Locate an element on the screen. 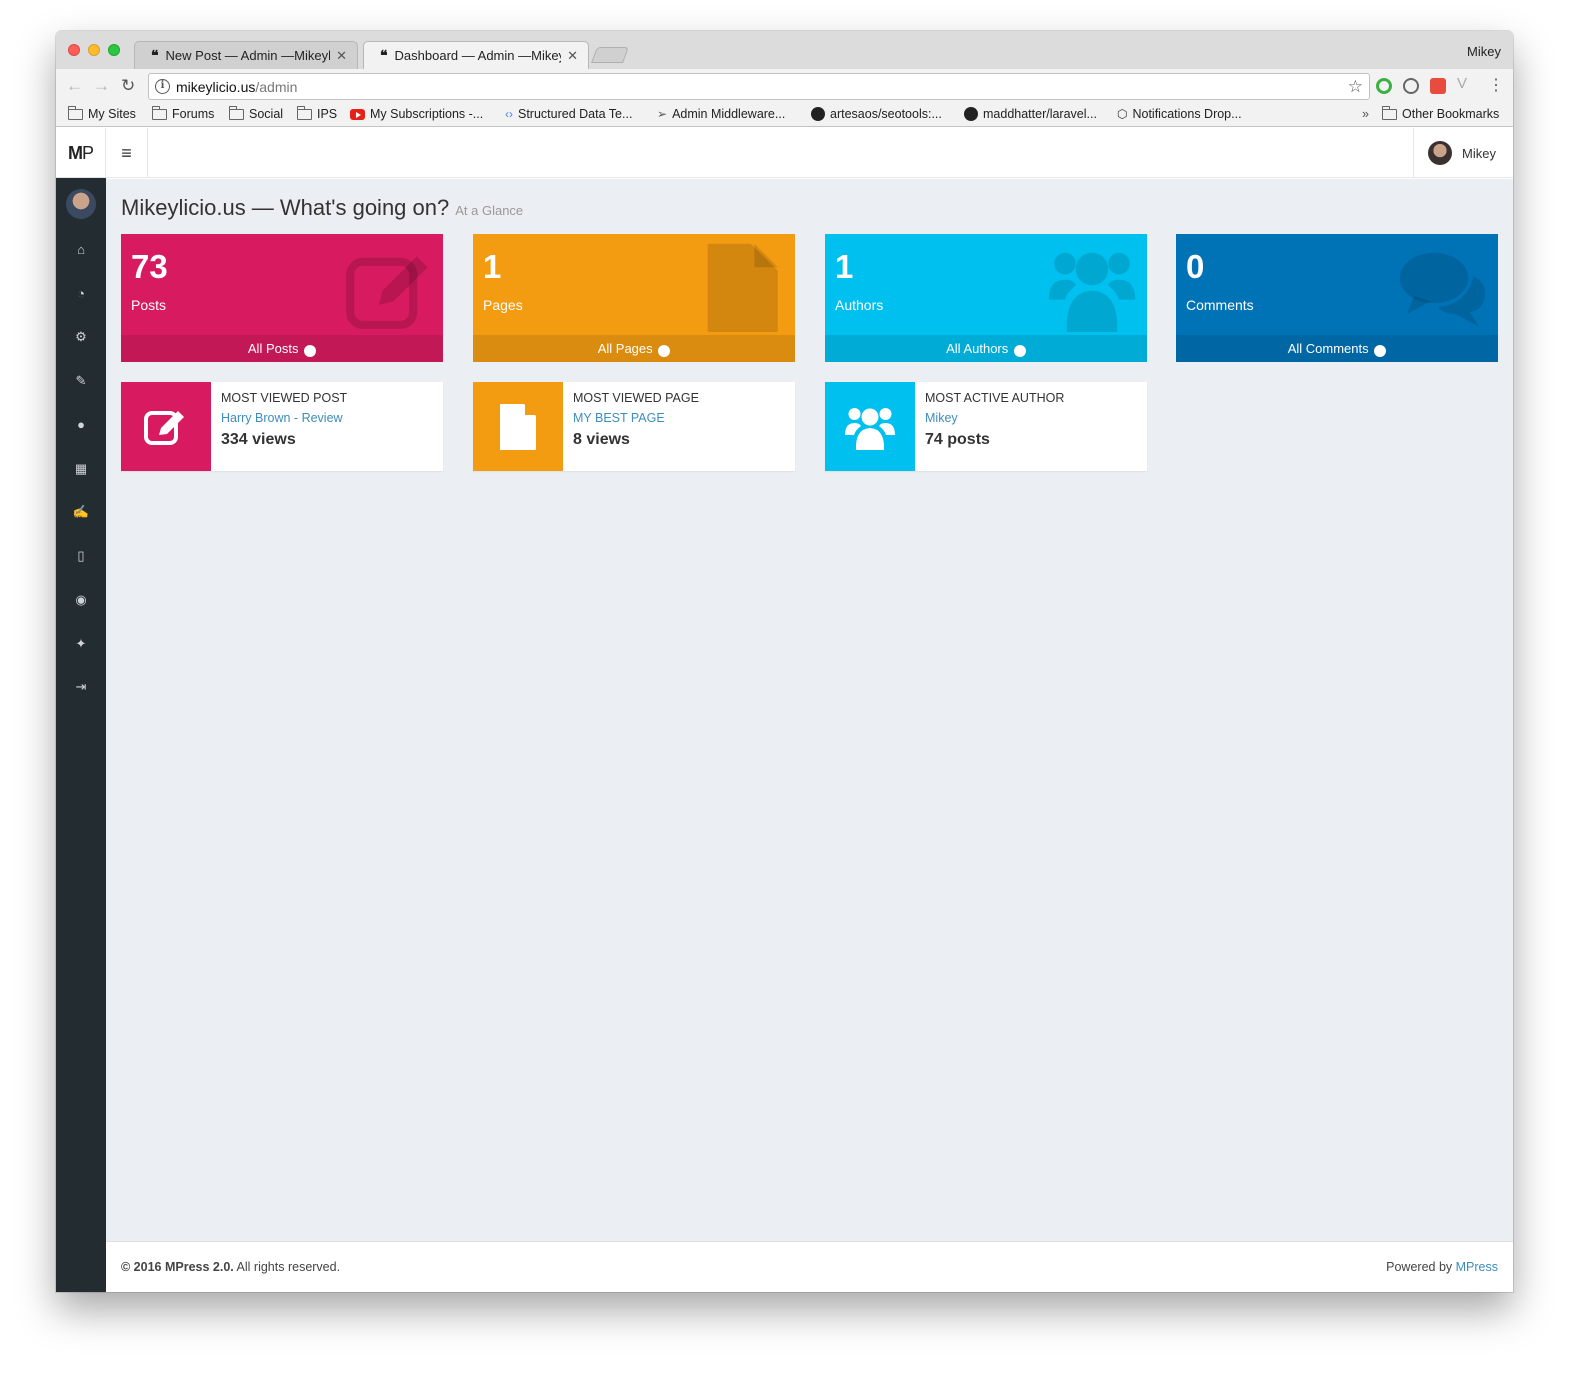  users-icon: ● is located at coordinates (81, 425).